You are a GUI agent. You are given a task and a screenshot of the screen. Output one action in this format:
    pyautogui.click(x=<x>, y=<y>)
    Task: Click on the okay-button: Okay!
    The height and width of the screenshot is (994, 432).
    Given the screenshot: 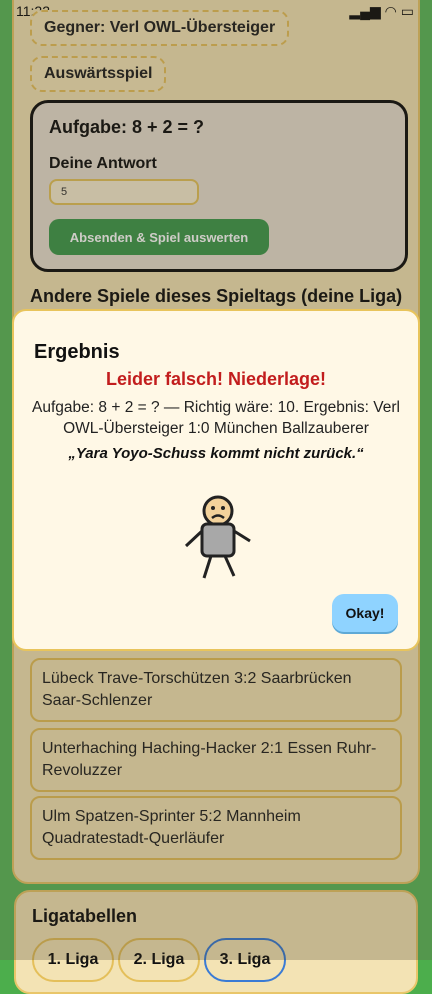 What is the action you would take?
    pyautogui.click(x=365, y=613)
    